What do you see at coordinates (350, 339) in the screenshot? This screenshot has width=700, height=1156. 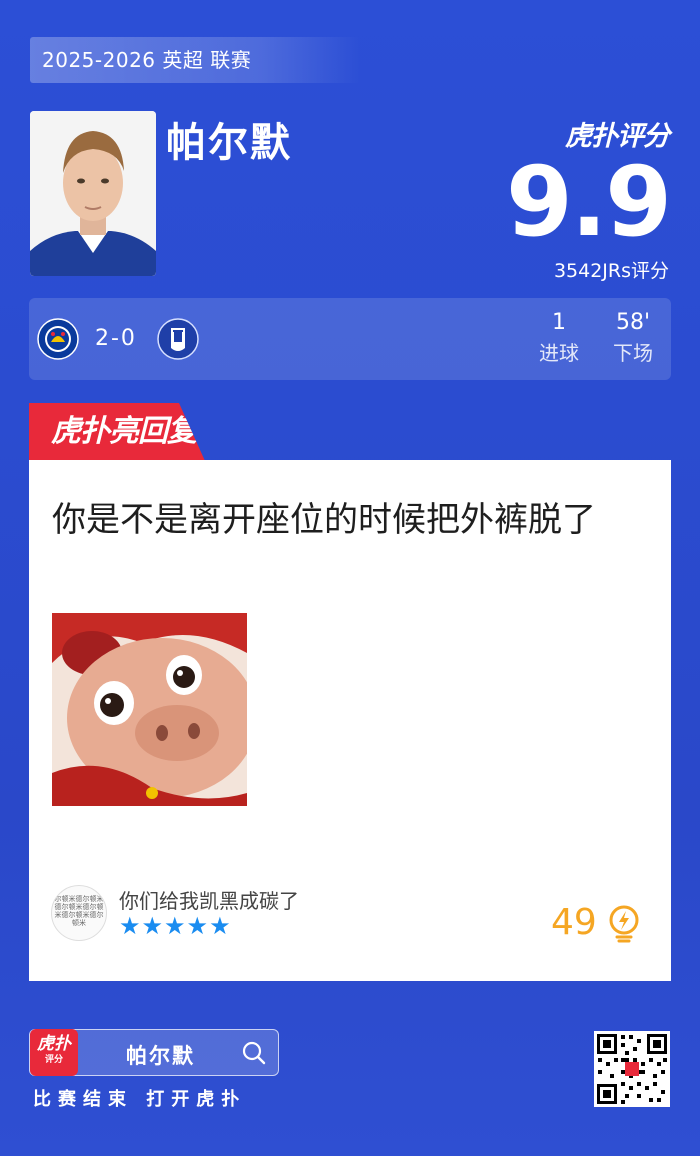 I see `match-summary: 2-0 1 进球 58' 下场` at bounding box center [350, 339].